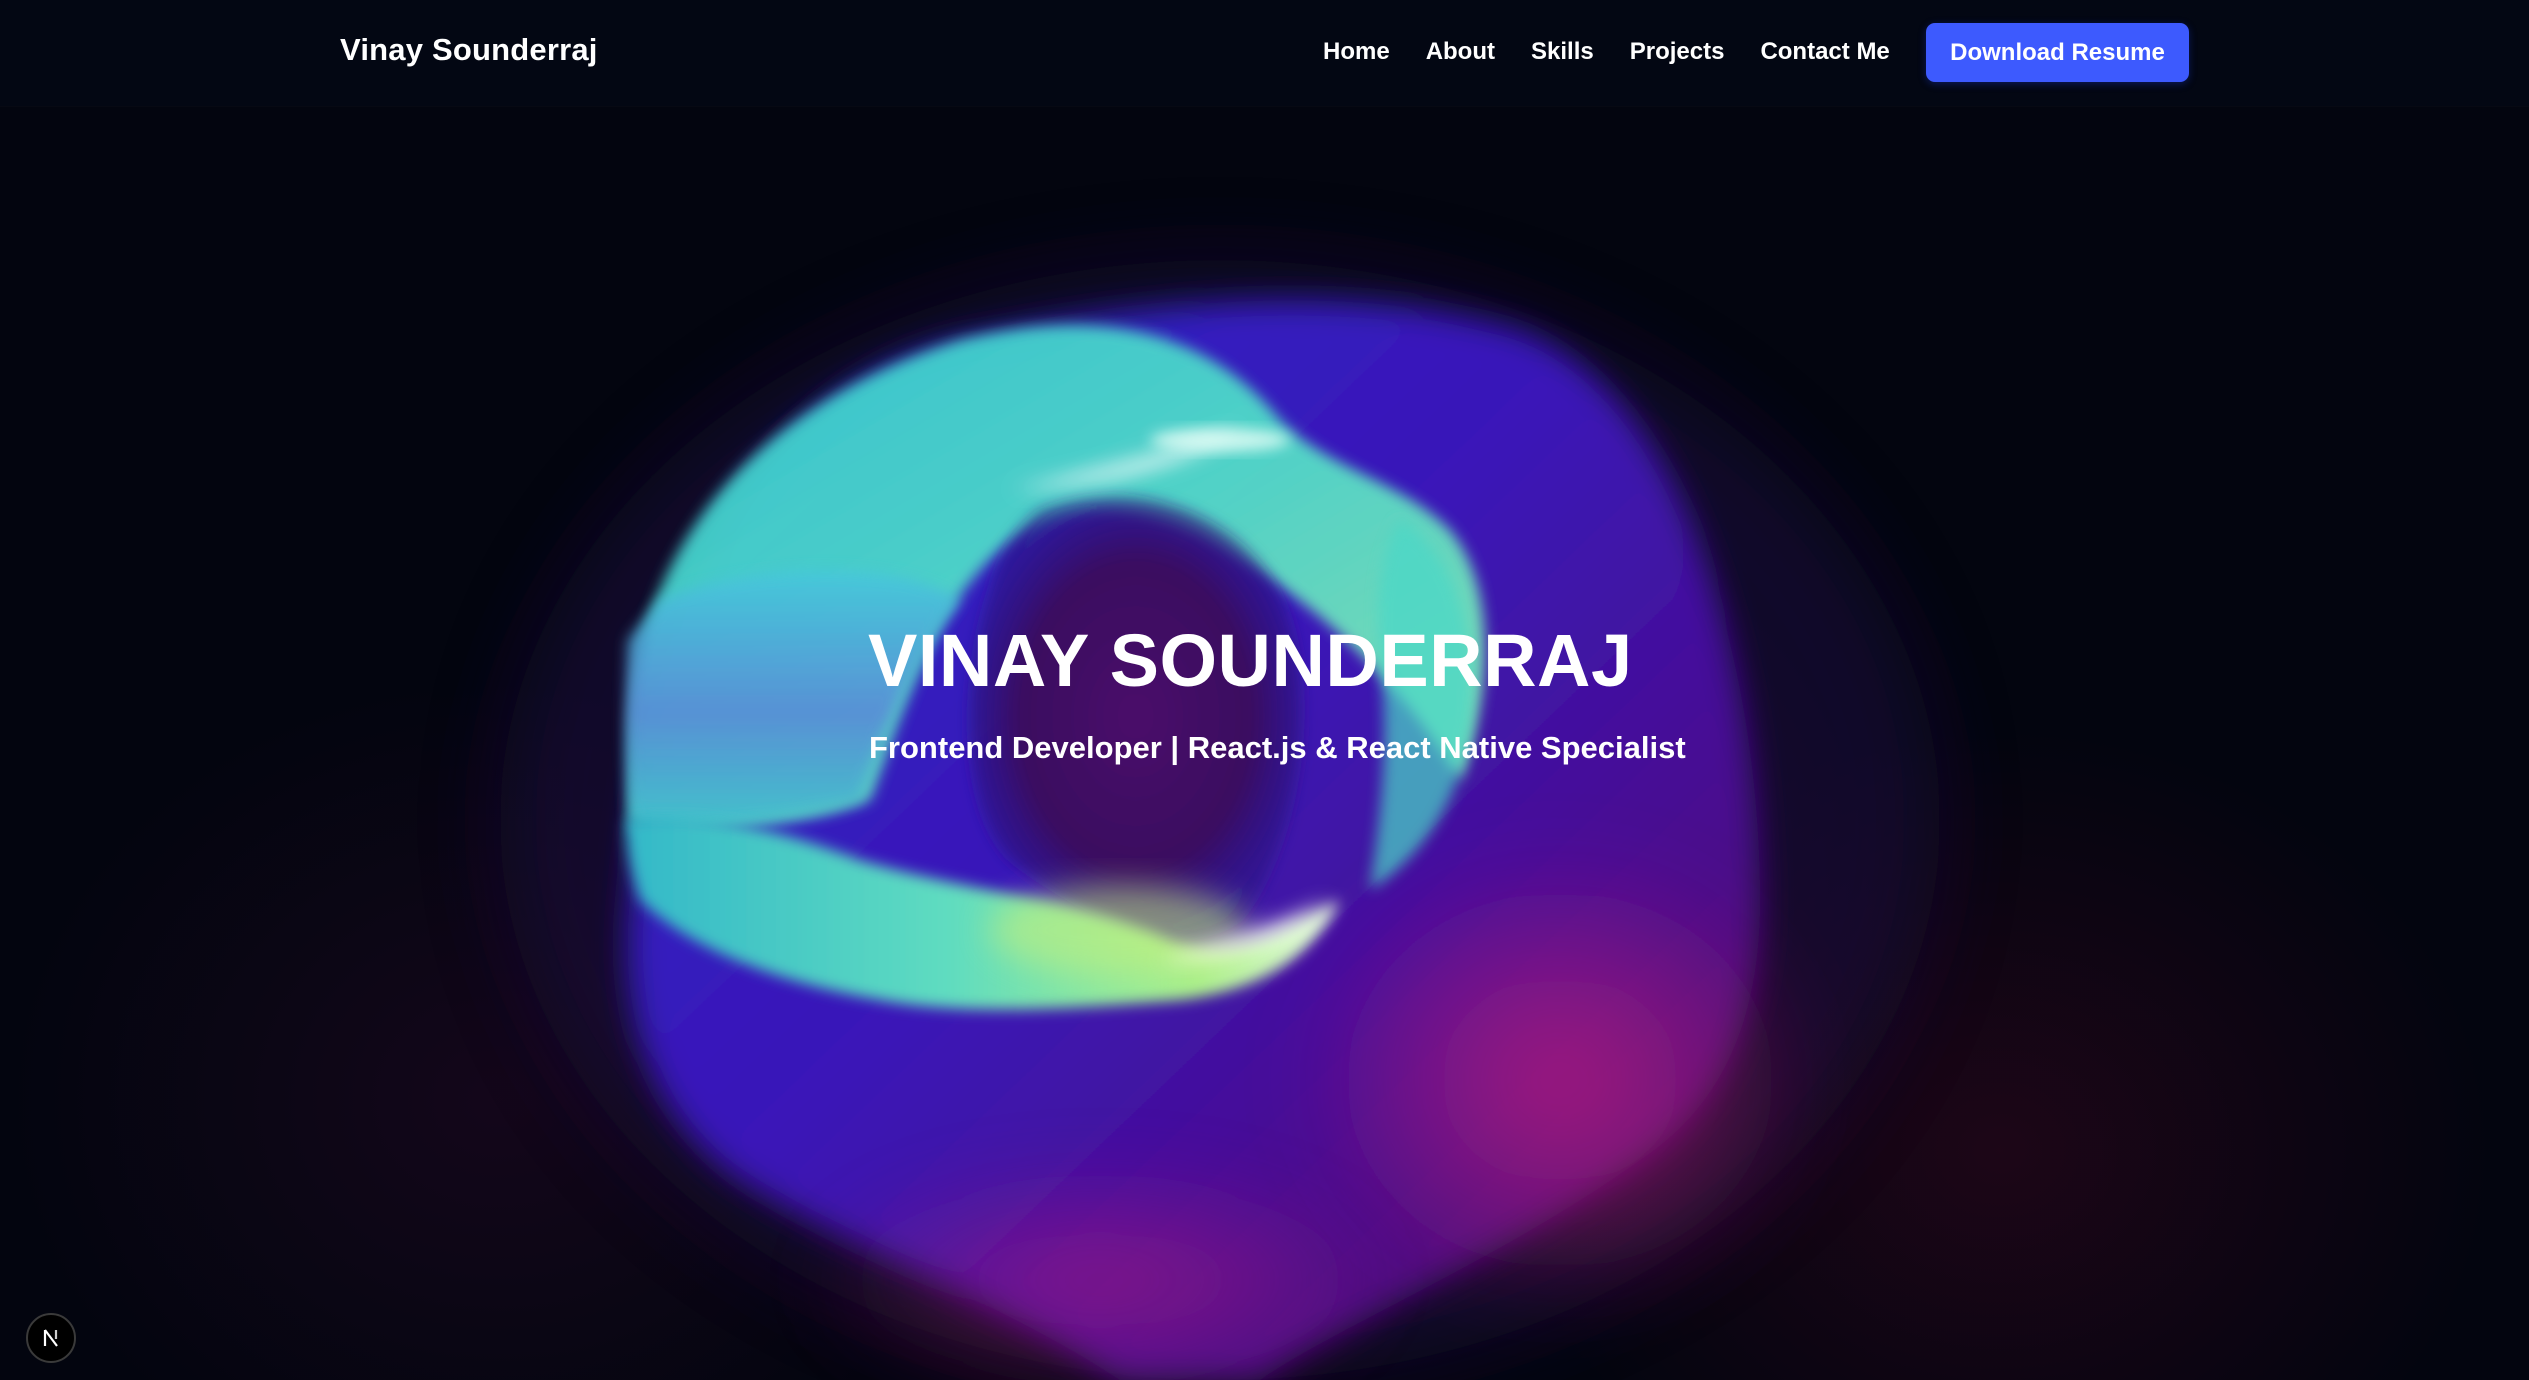 This screenshot has height=1380, width=2529. I want to click on brand-name: Vinay Sounderraj, so click(469, 50).